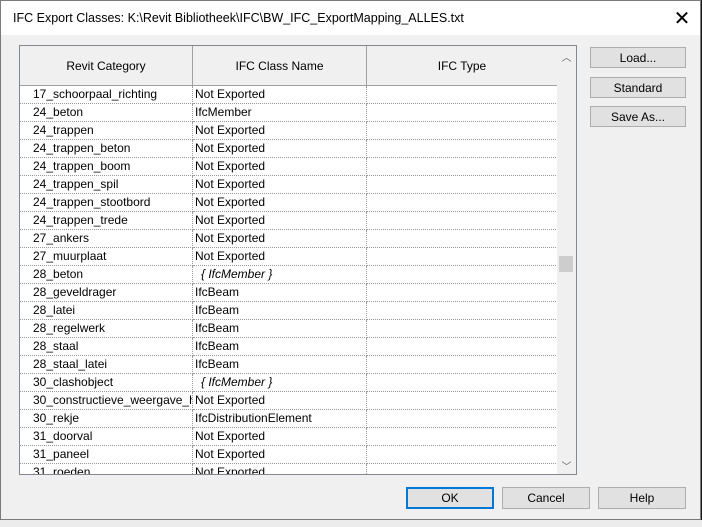  I want to click on table-row: 24_trappen_beton Not Exported, so click(289, 149).